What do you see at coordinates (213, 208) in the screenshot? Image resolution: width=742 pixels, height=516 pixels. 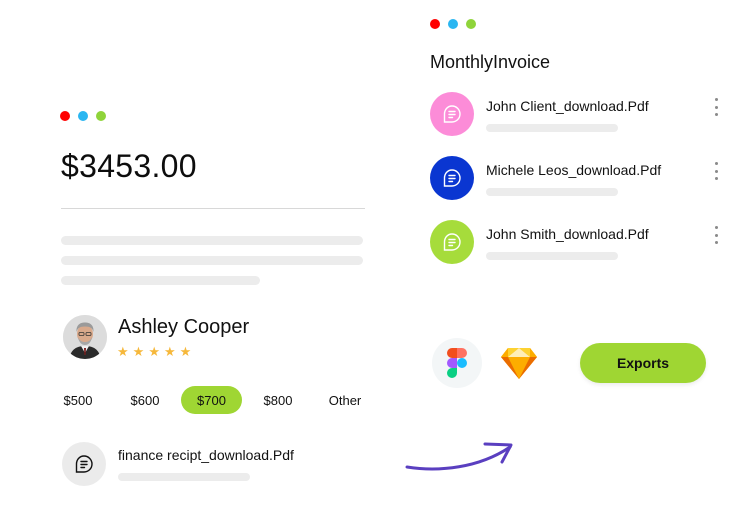 I see `divider` at bounding box center [213, 208].